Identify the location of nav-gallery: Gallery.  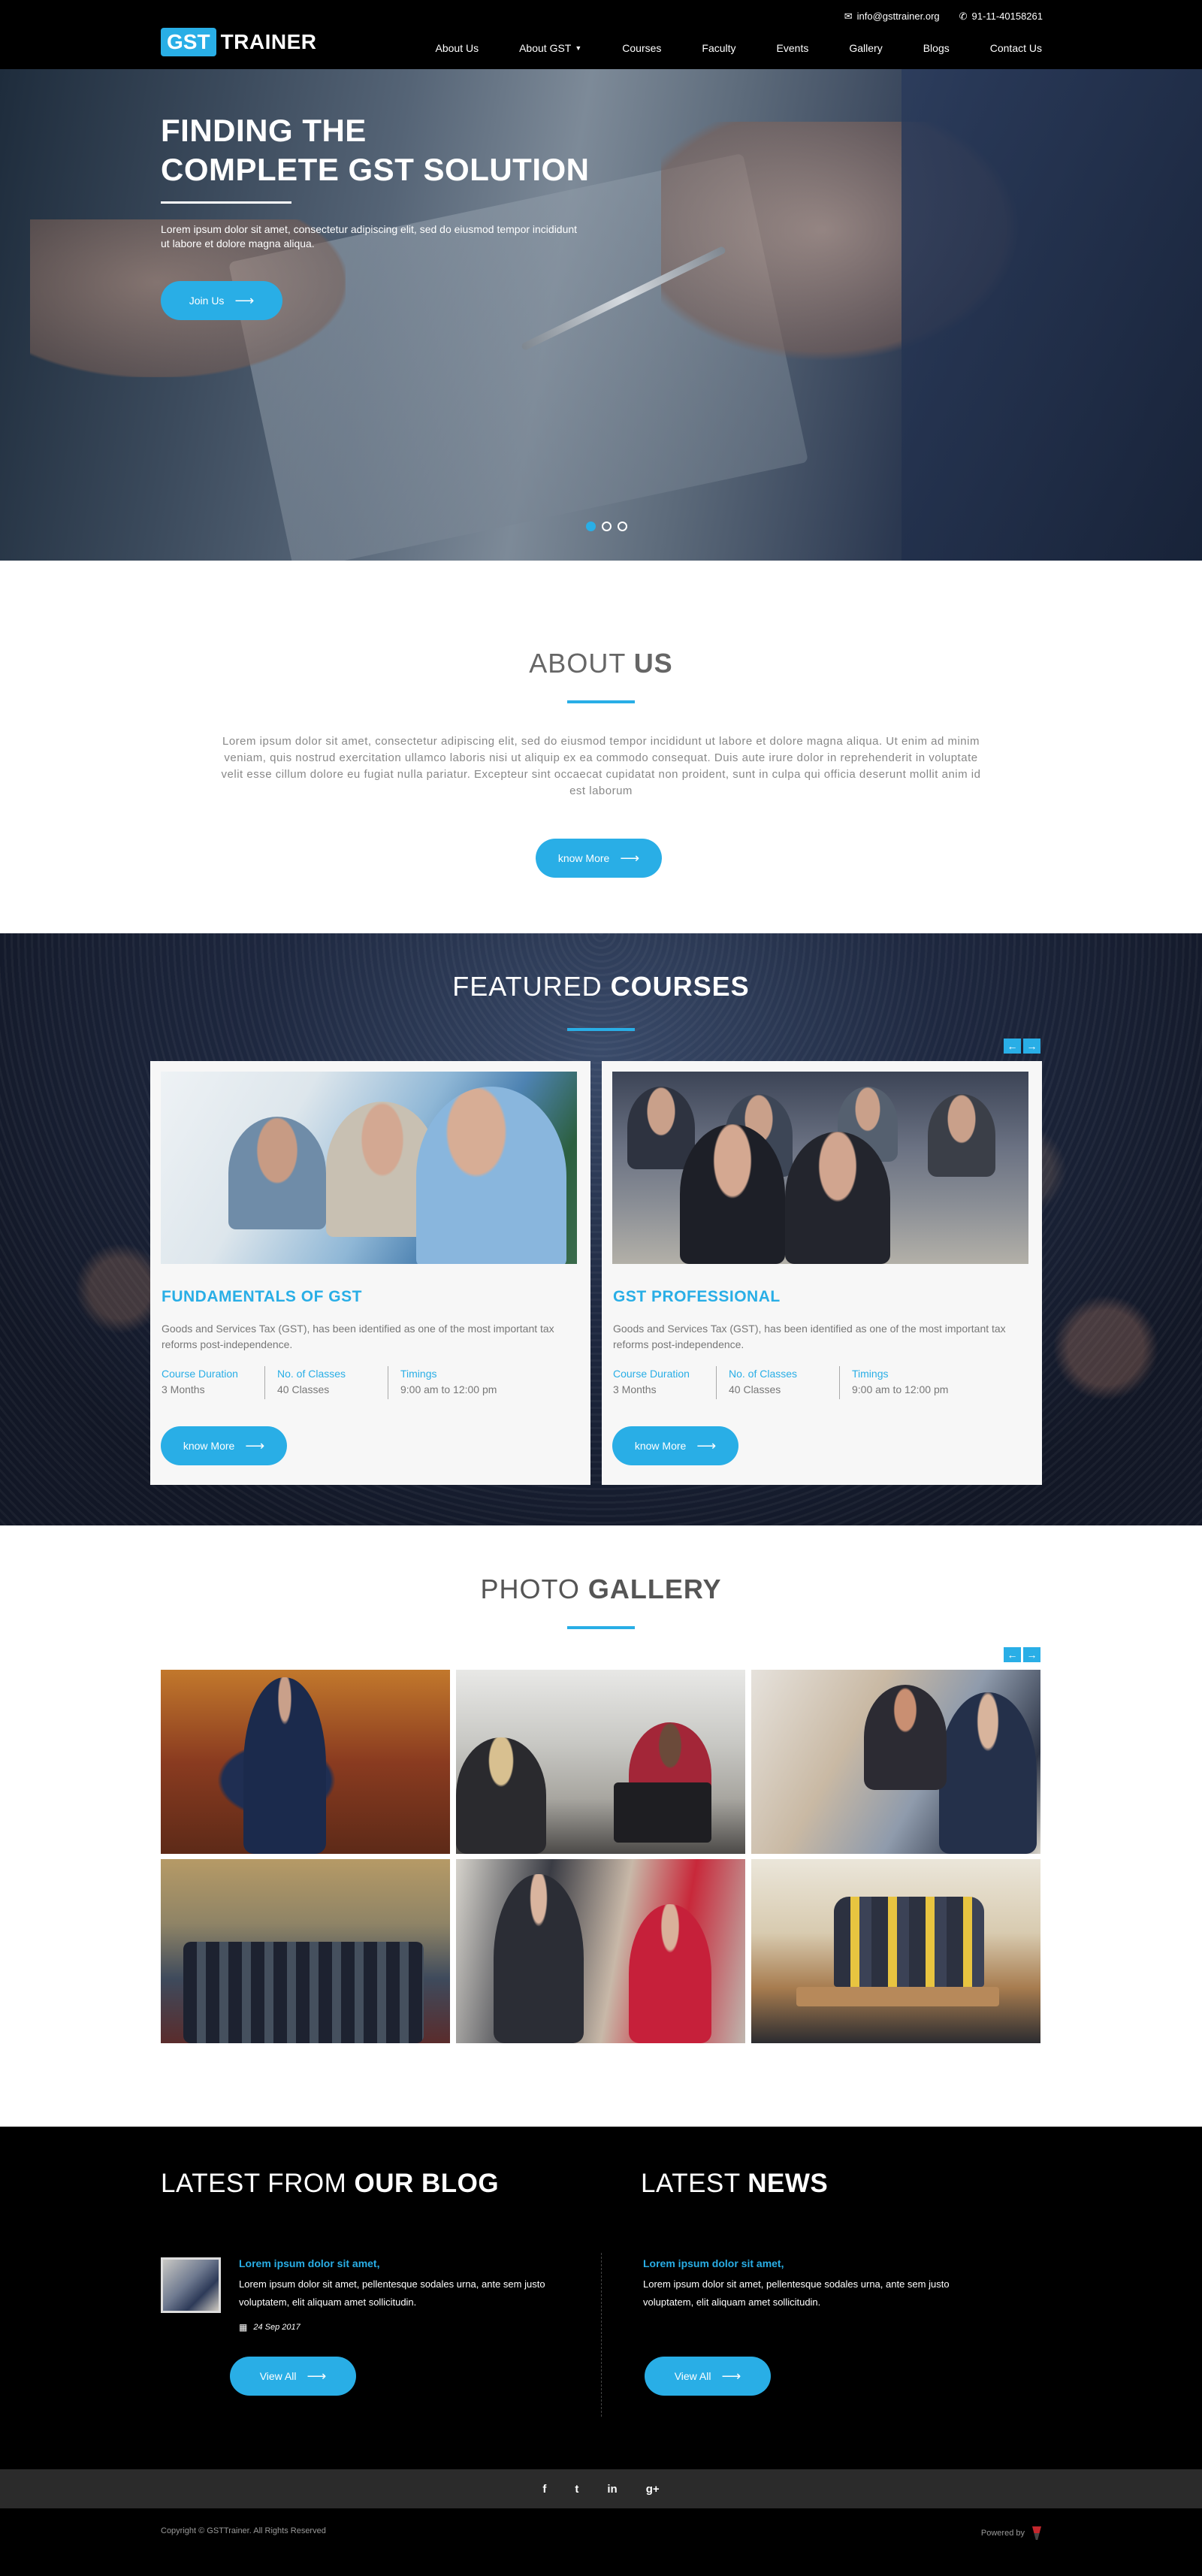
(865, 48).